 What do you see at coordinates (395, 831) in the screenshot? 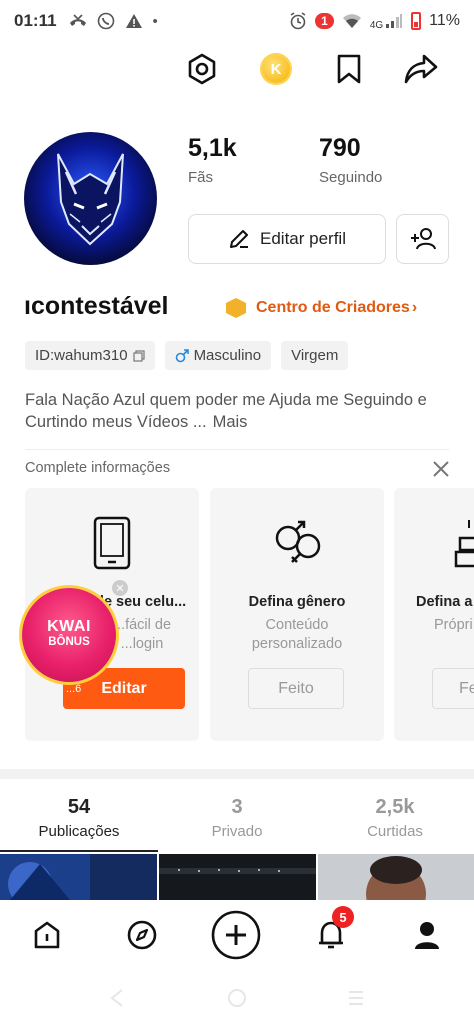
I see `tab-label: Curtidas` at bounding box center [395, 831].